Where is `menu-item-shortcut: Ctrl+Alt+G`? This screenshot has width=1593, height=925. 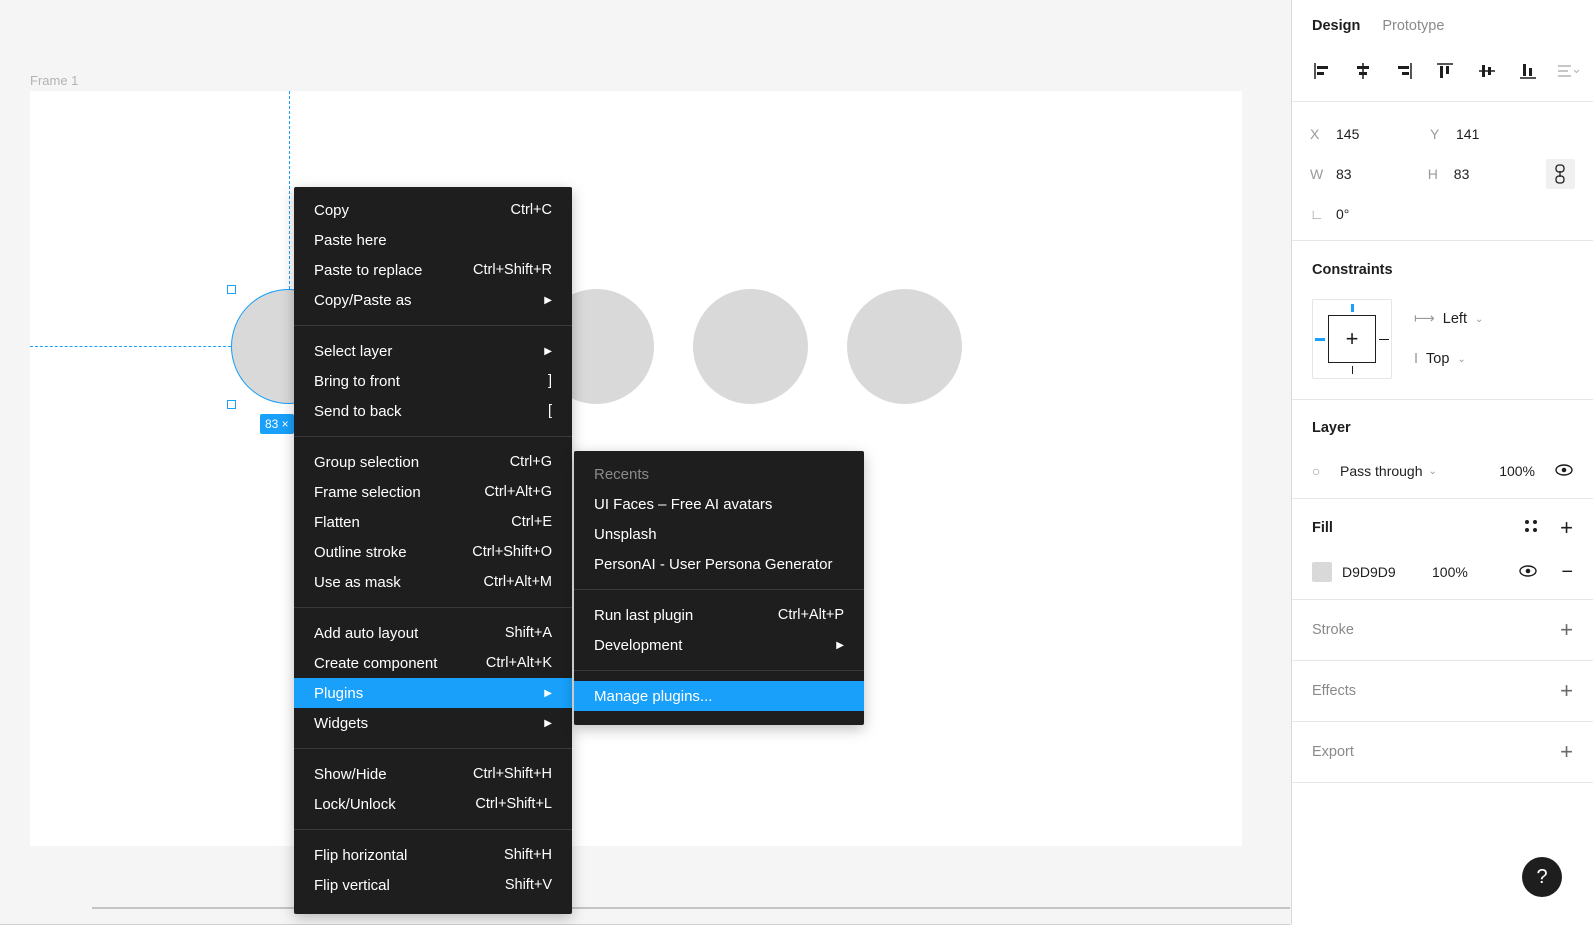 menu-item-shortcut: Ctrl+Alt+G is located at coordinates (518, 492).